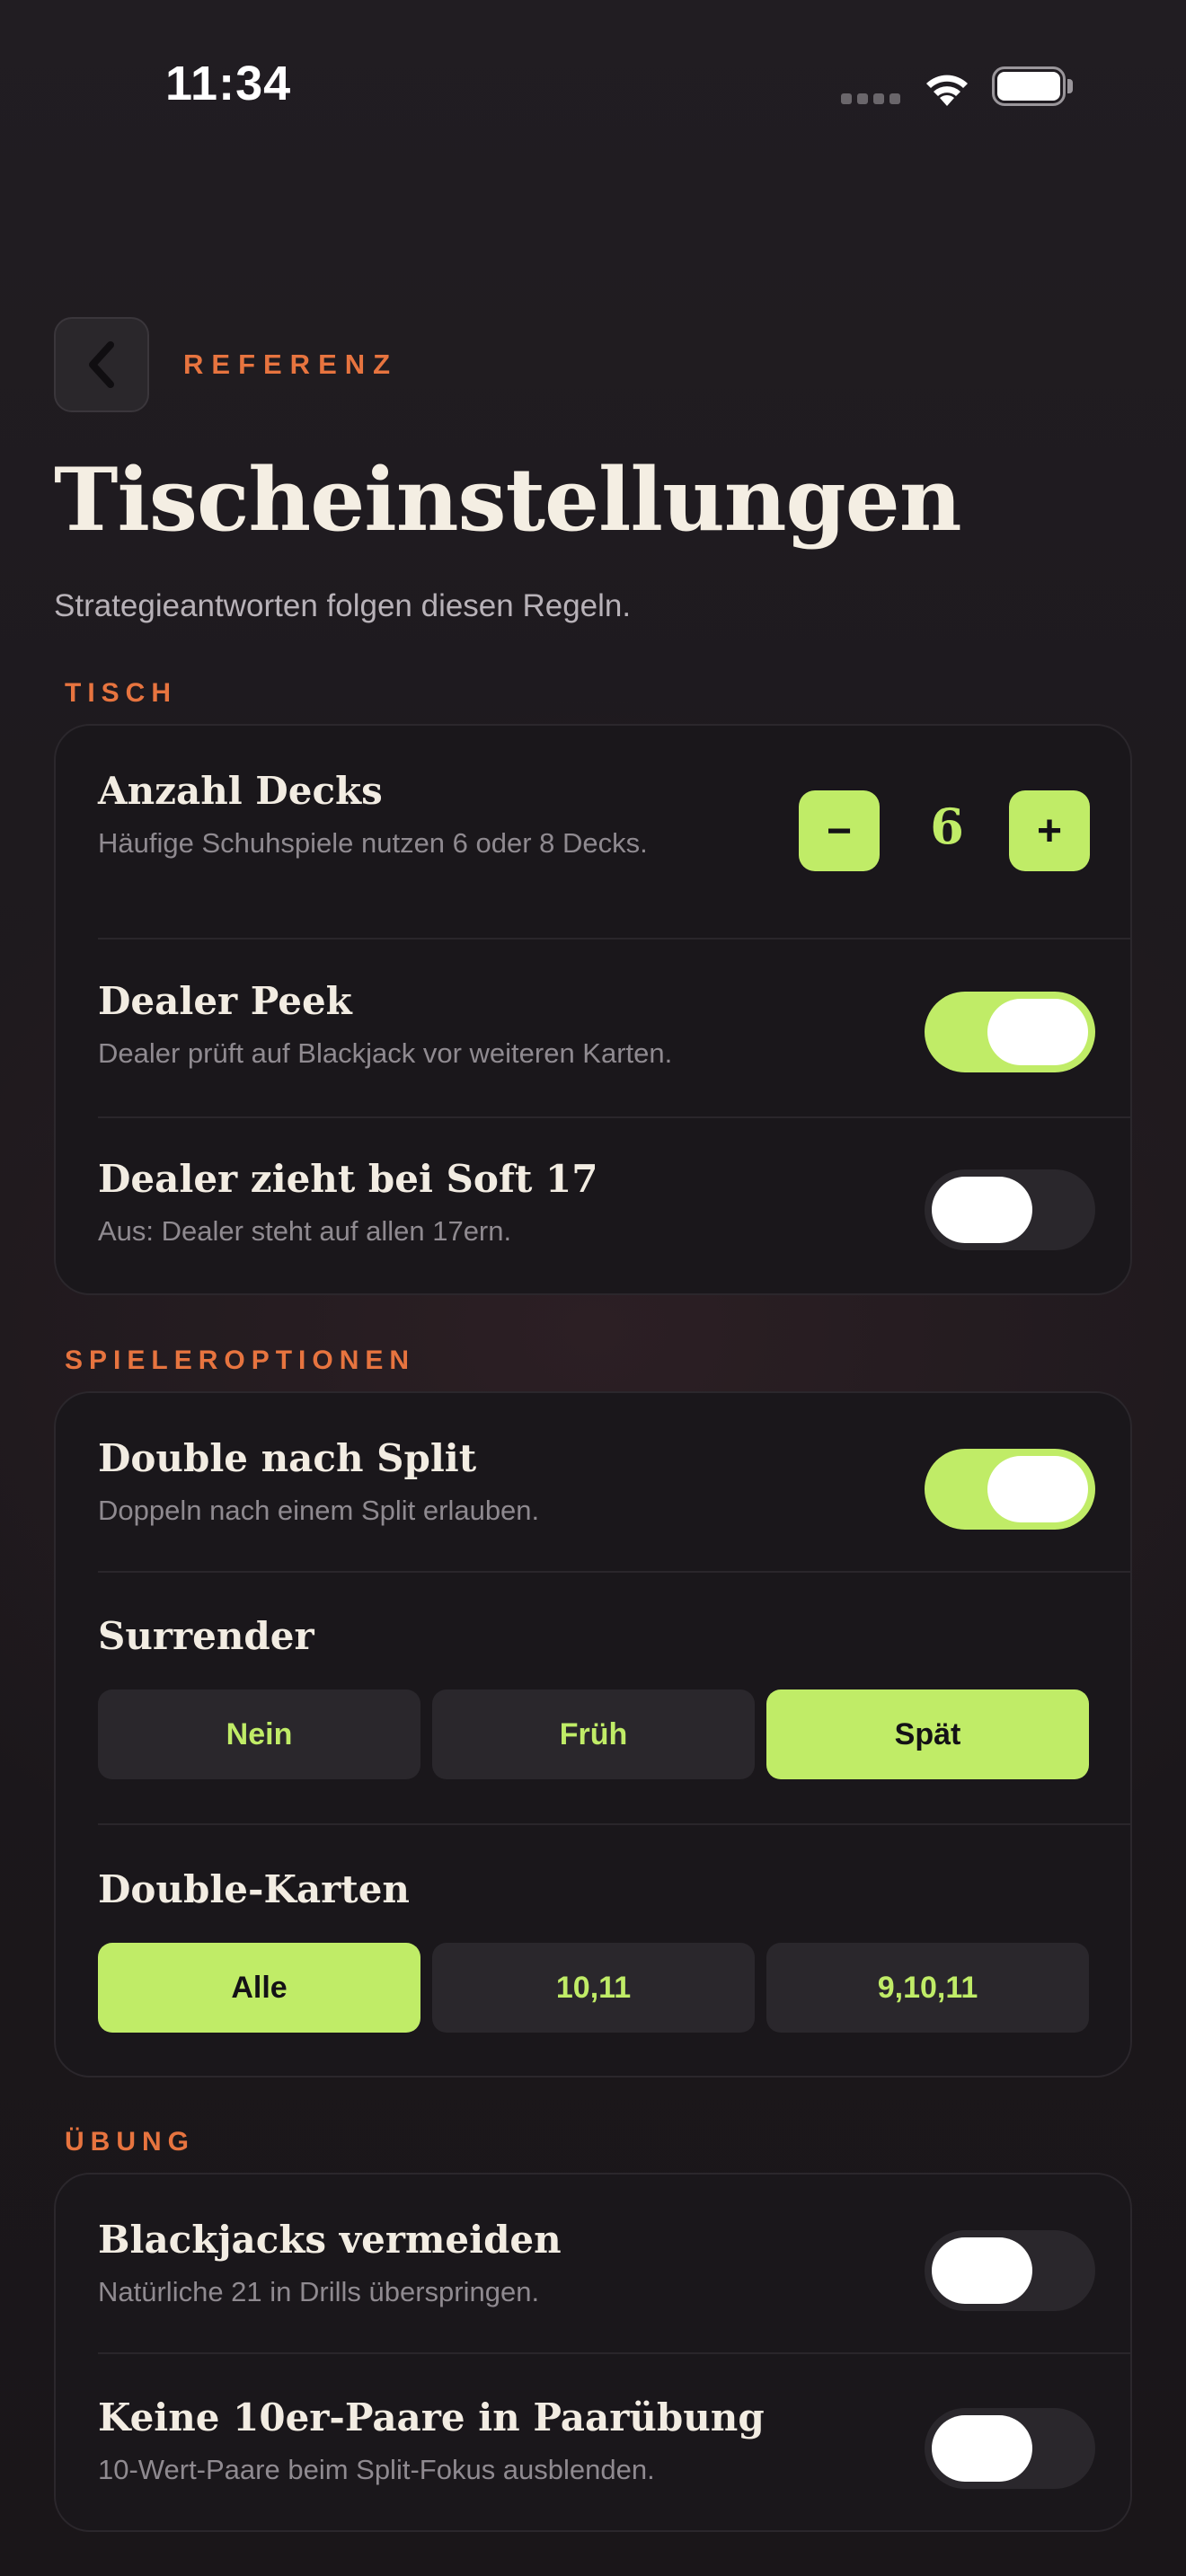 This screenshot has width=1186, height=2576. I want to click on decks-decrement-button: −, so click(839, 830).